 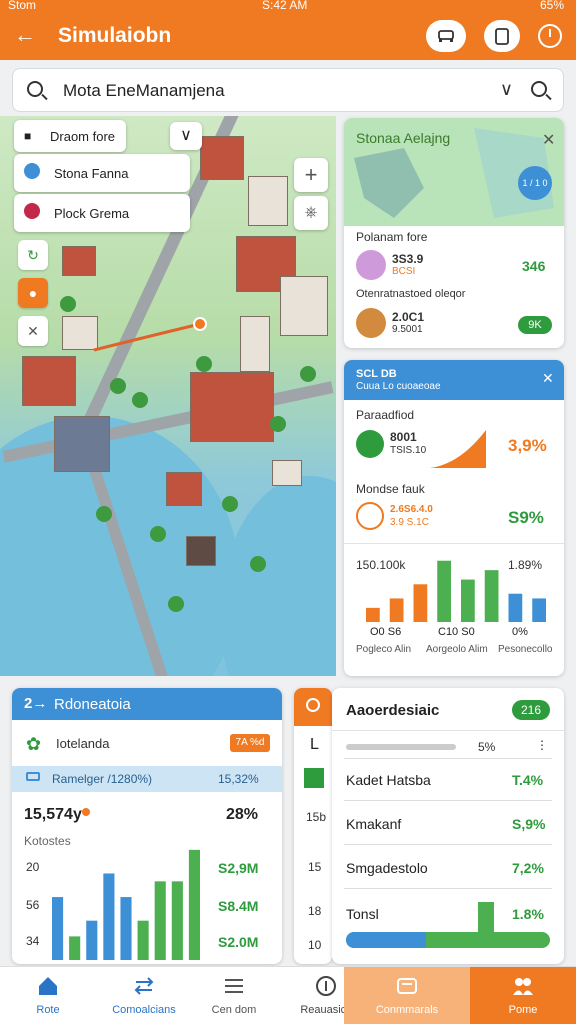 I want to click on back-button: ←, so click(x=25, y=35).